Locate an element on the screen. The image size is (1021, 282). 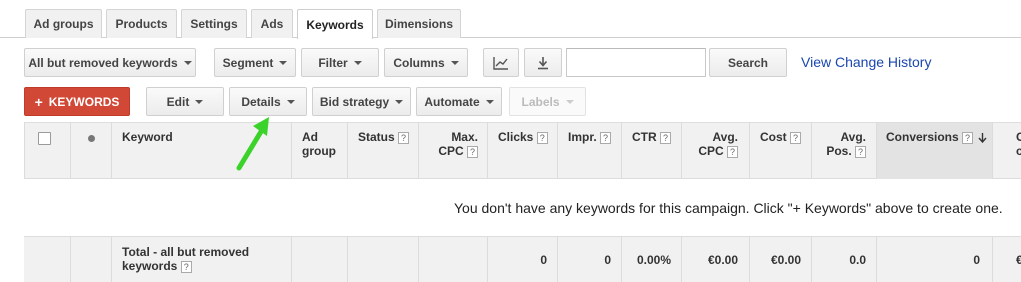
header-label: Status is located at coordinates (376, 137).